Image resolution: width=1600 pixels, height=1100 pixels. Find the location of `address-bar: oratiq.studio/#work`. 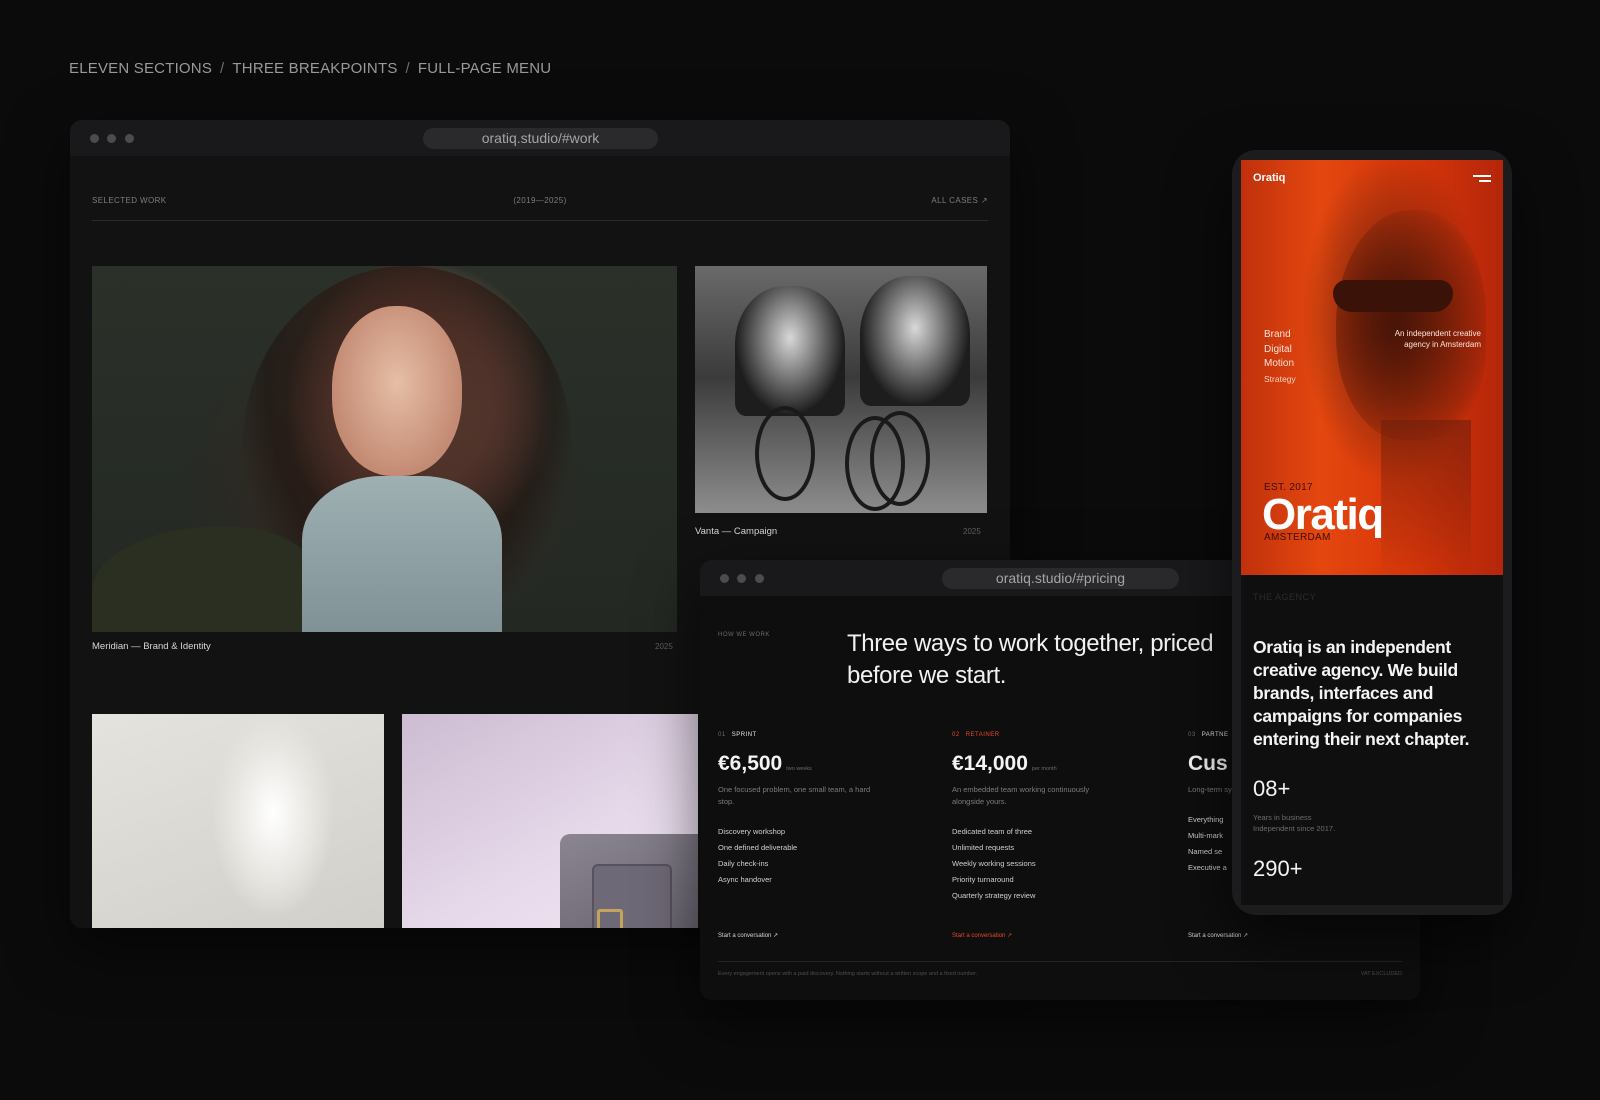

address-bar: oratiq.studio/#work is located at coordinates (540, 138).